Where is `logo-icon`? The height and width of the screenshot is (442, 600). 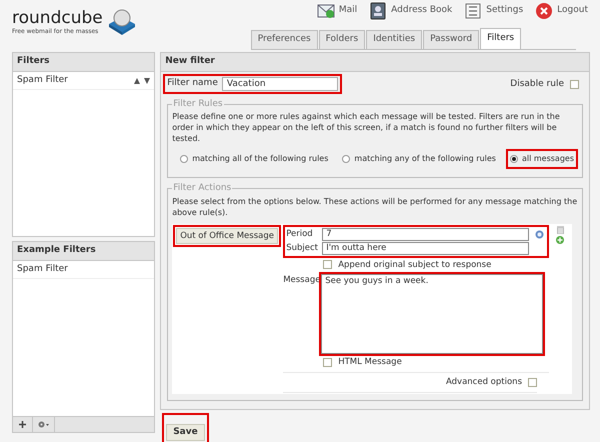 logo-icon is located at coordinates (121, 22).